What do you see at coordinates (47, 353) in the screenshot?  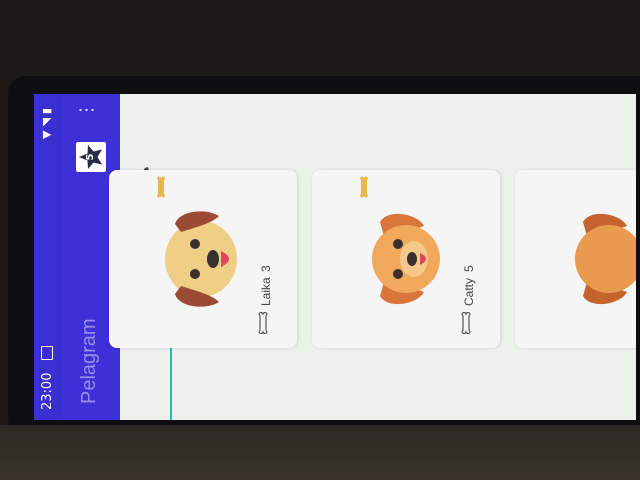 I see `message-icon` at bounding box center [47, 353].